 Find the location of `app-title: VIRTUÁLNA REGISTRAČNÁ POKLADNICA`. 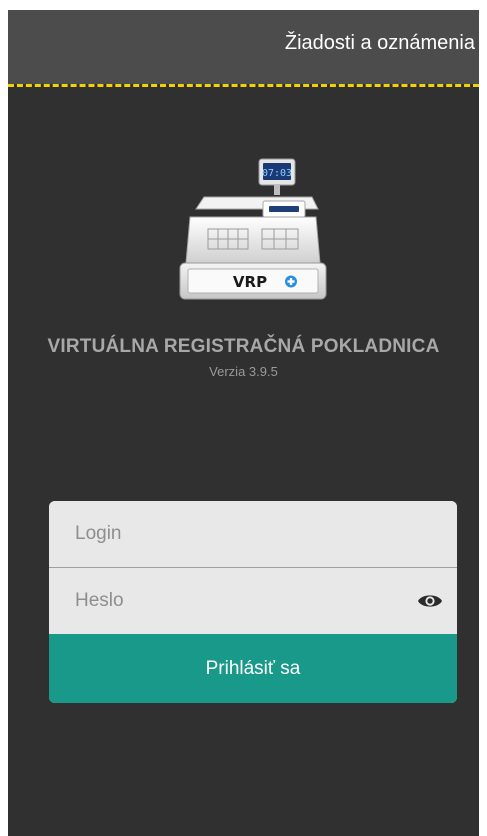

app-title: VIRTUÁLNA REGISTRAČNÁ POKLADNICA is located at coordinates (243, 346).